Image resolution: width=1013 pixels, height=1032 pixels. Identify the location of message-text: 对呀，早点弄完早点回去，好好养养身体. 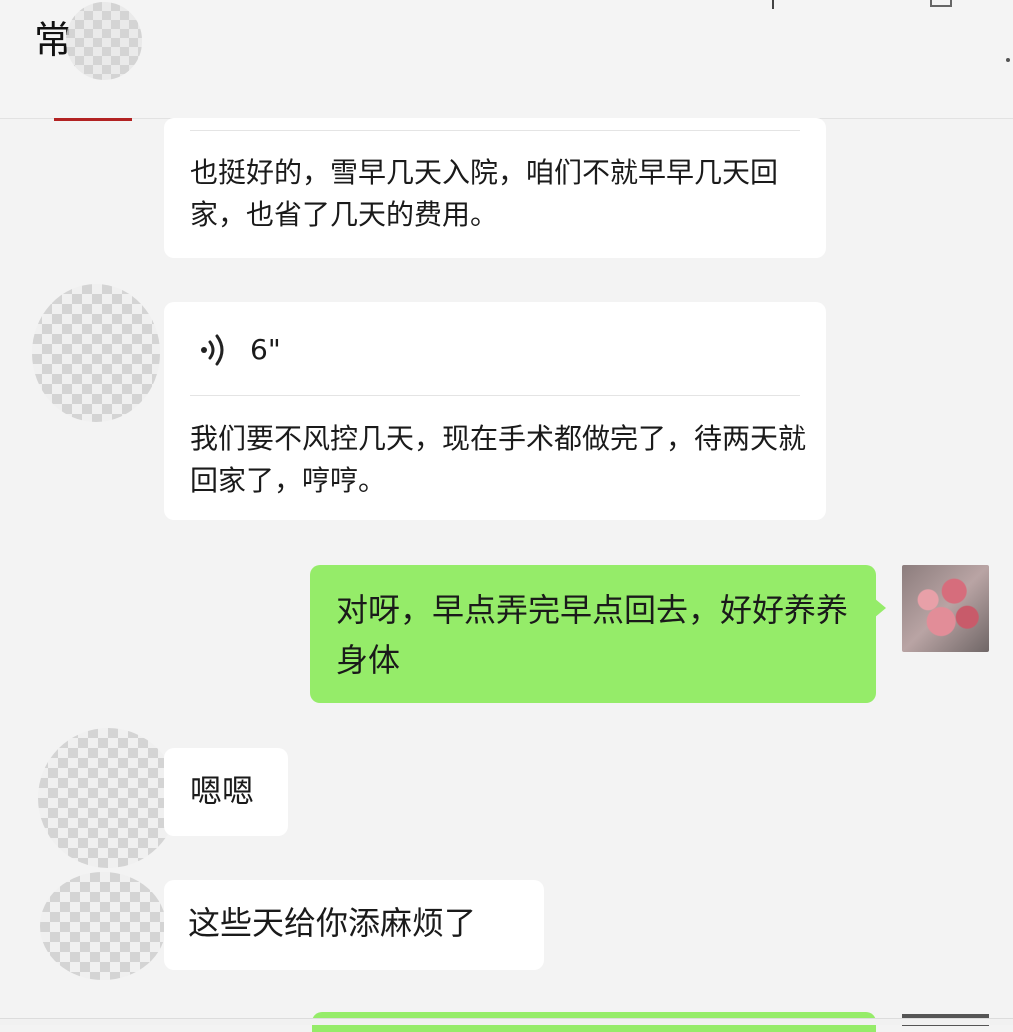
(592, 635).